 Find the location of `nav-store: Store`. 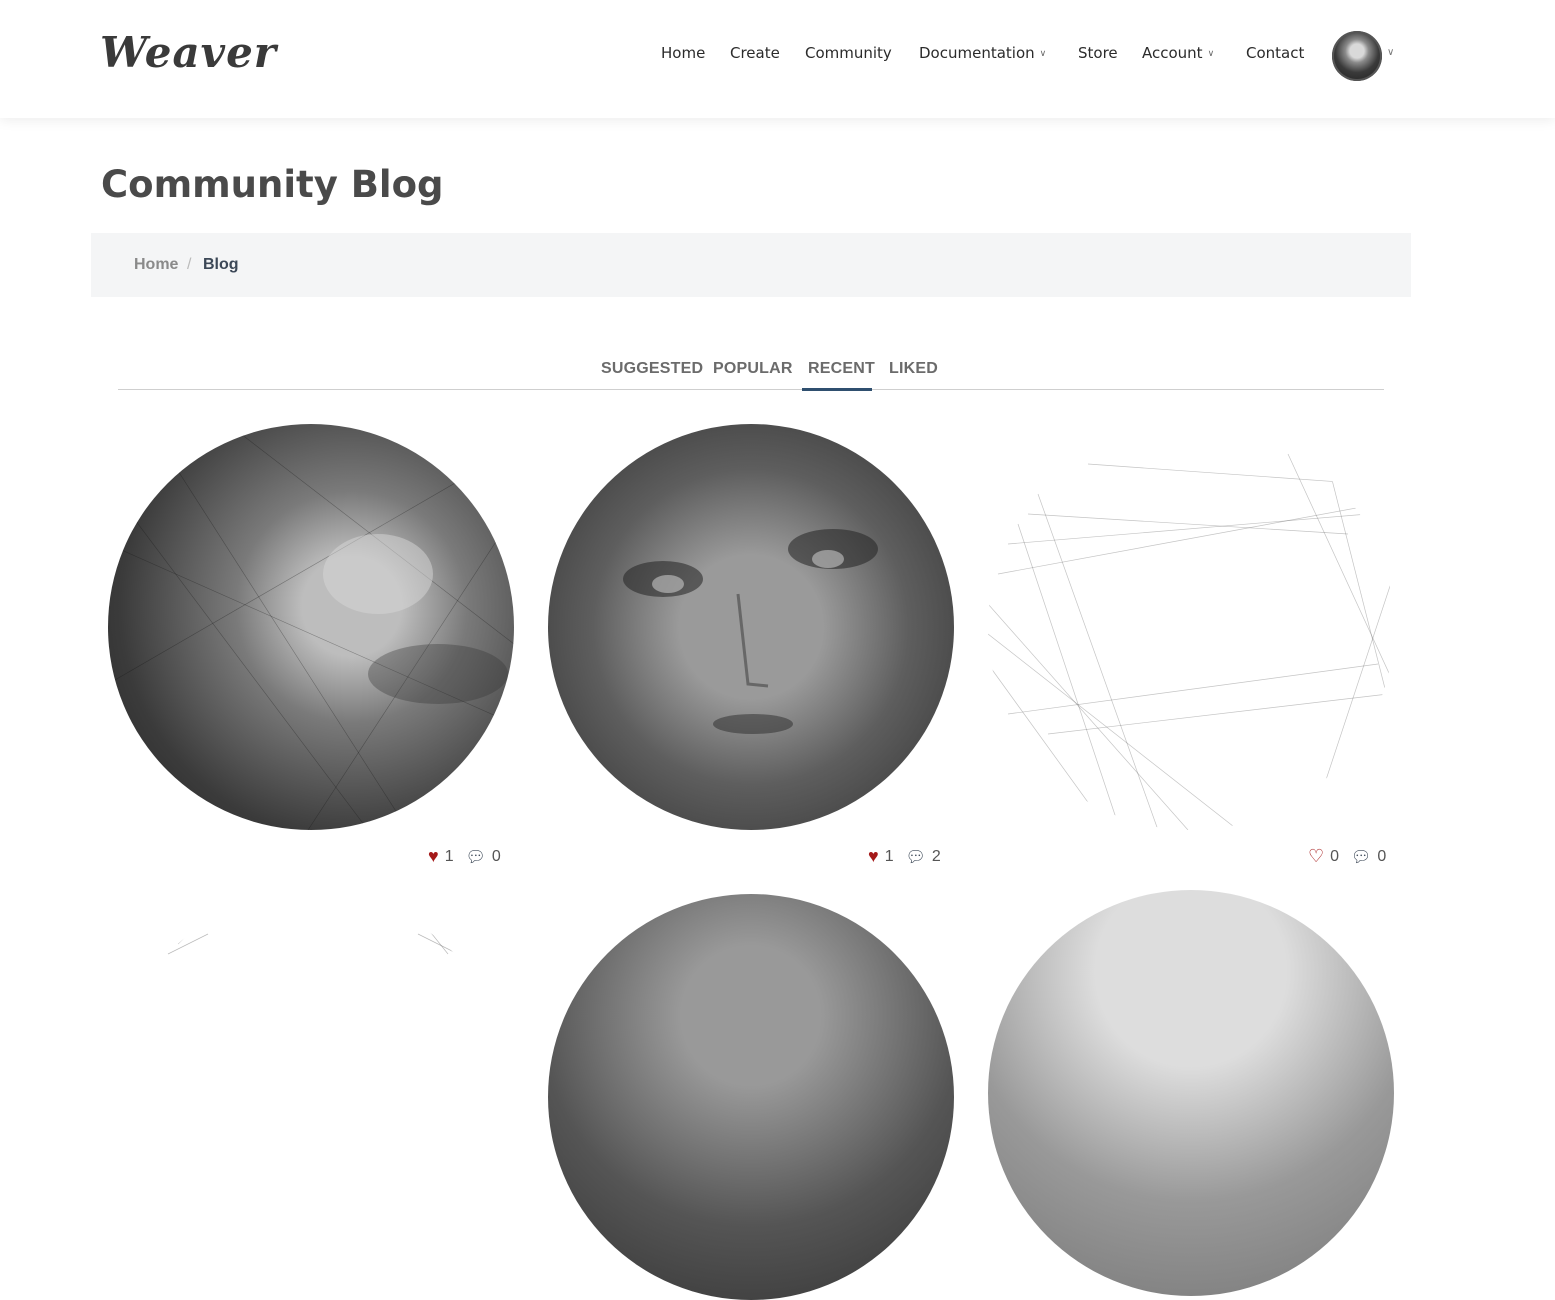

nav-store: Store is located at coordinates (1098, 53).